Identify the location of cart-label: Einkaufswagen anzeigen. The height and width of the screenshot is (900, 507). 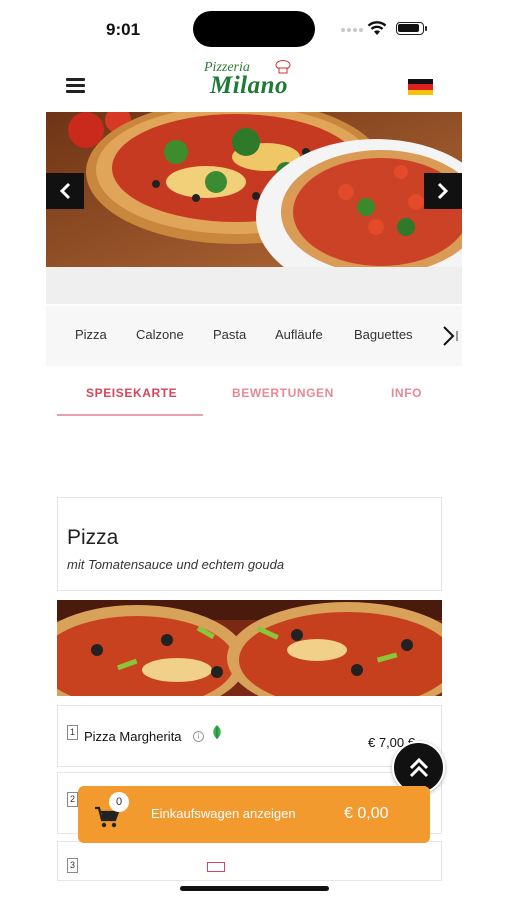
(223, 813).